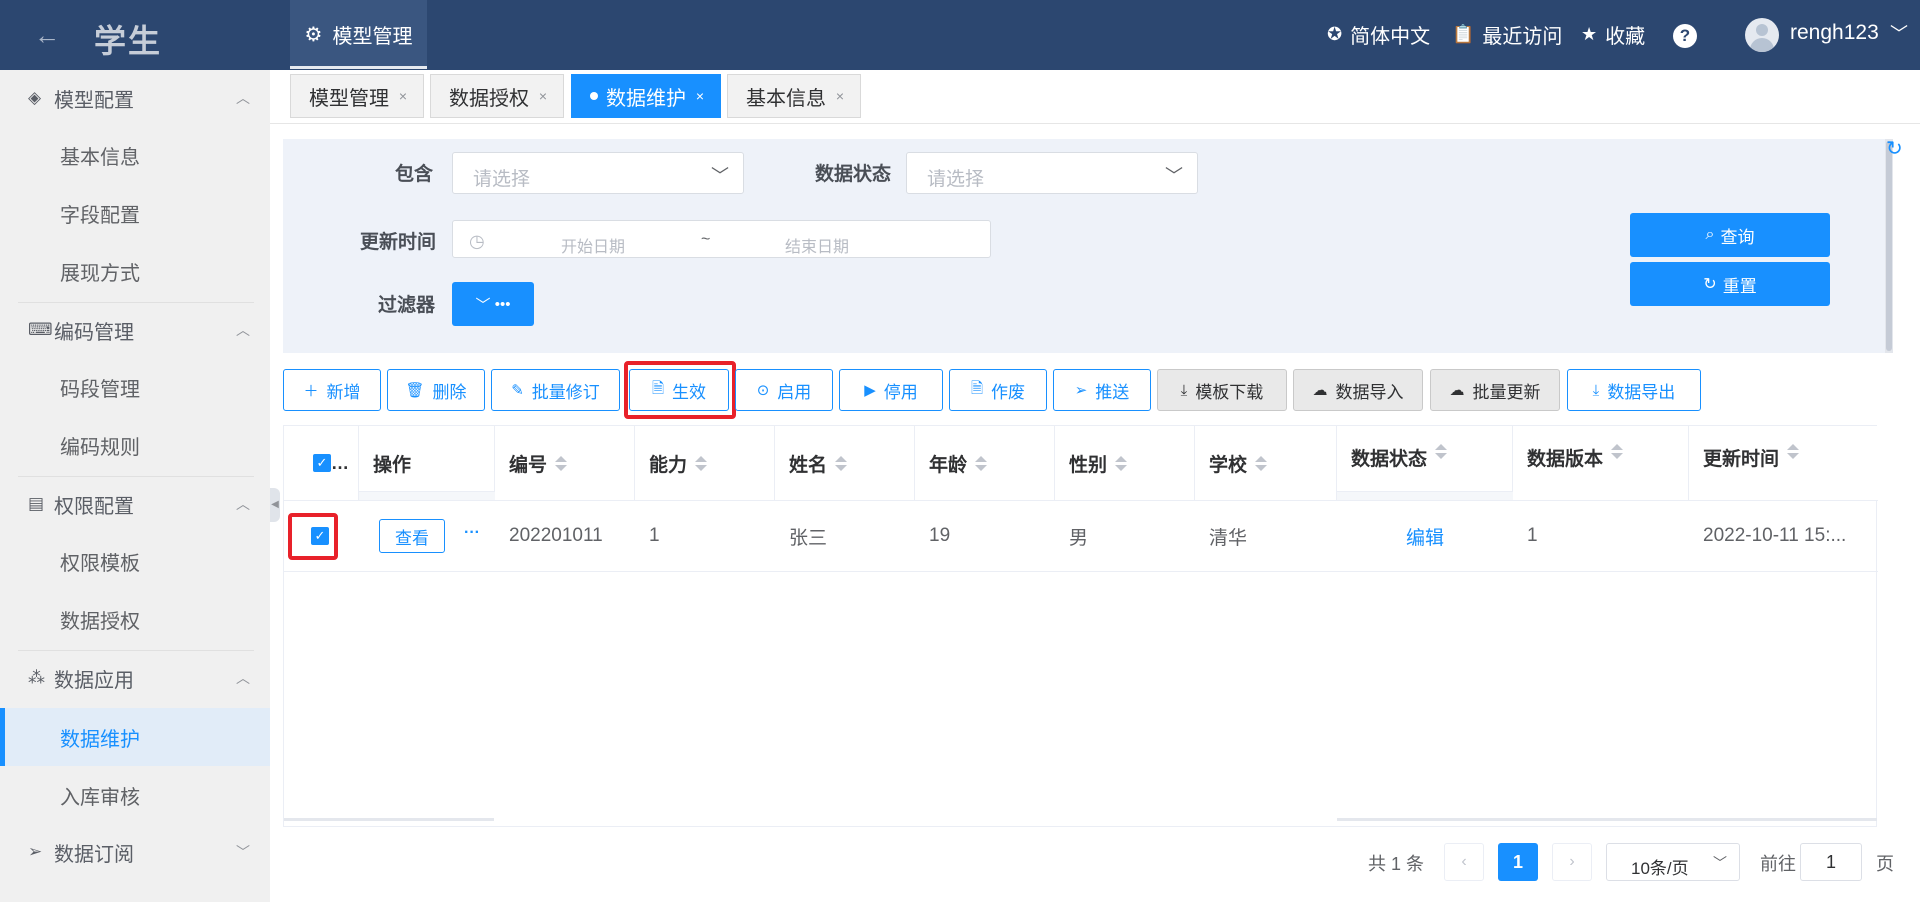 The width and height of the screenshot is (1920, 902). I want to click on select-all-checkbox: ✓, so click(322, 463).